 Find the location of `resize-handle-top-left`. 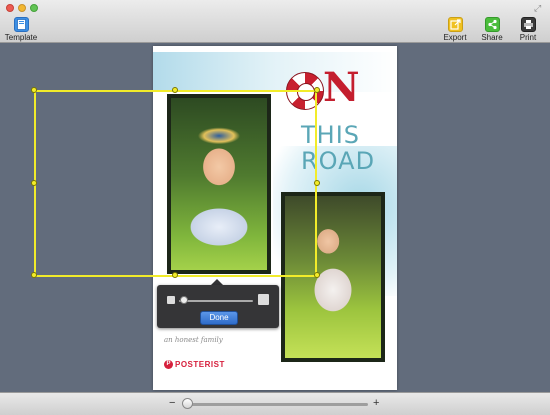

resize-handle-top-left is located at coordinates (34, 90).